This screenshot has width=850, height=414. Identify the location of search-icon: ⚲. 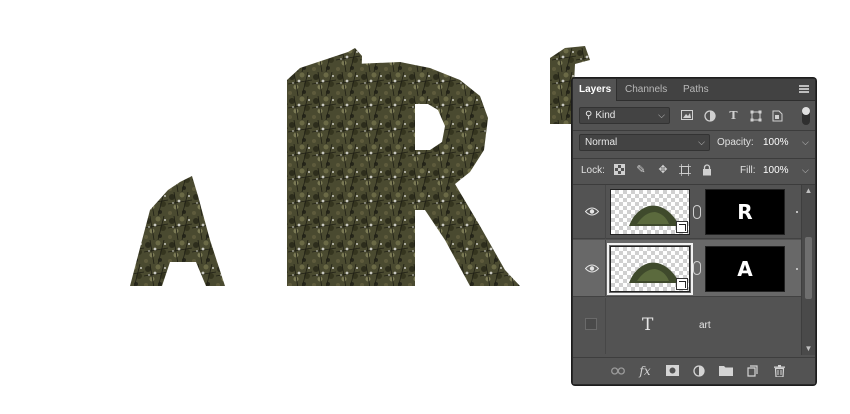
(589, 115).